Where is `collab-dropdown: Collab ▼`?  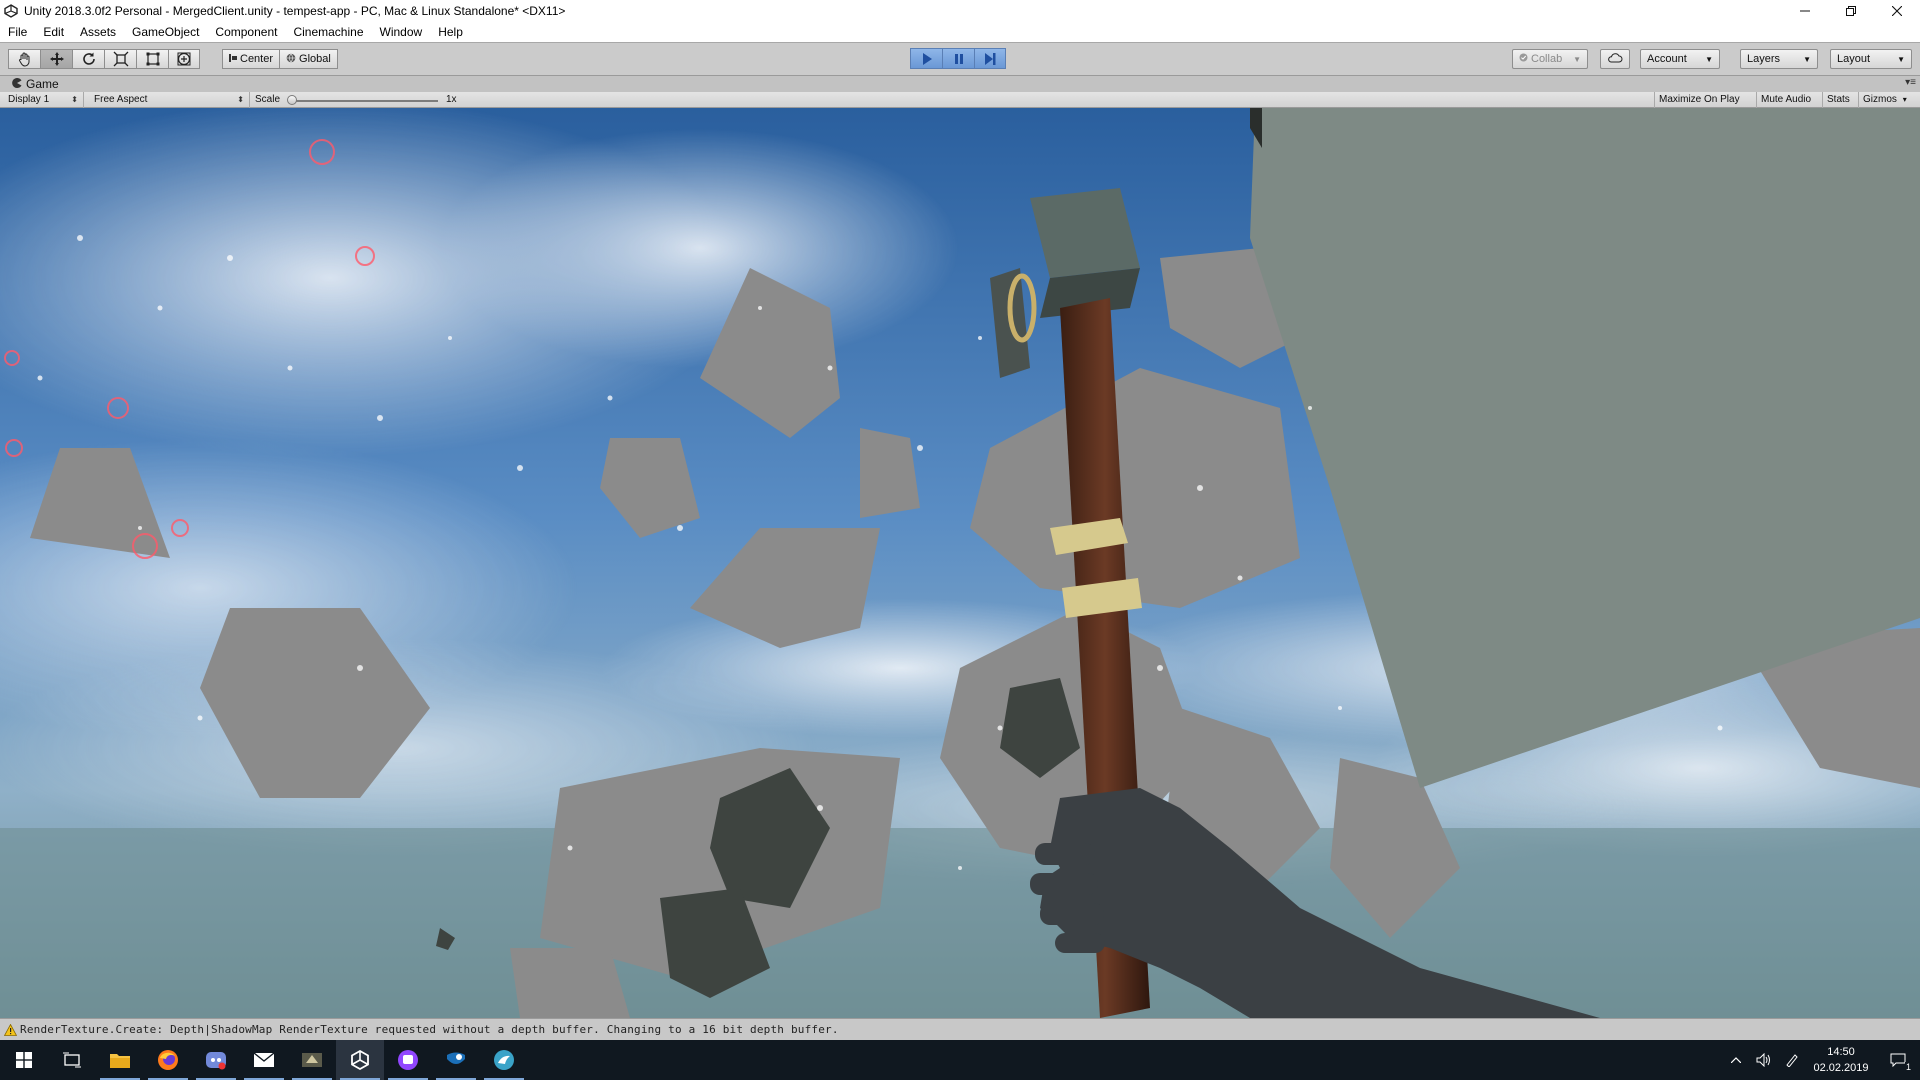
collab-dropdown: Collab ▼ is located at coordinates (1550, 59).